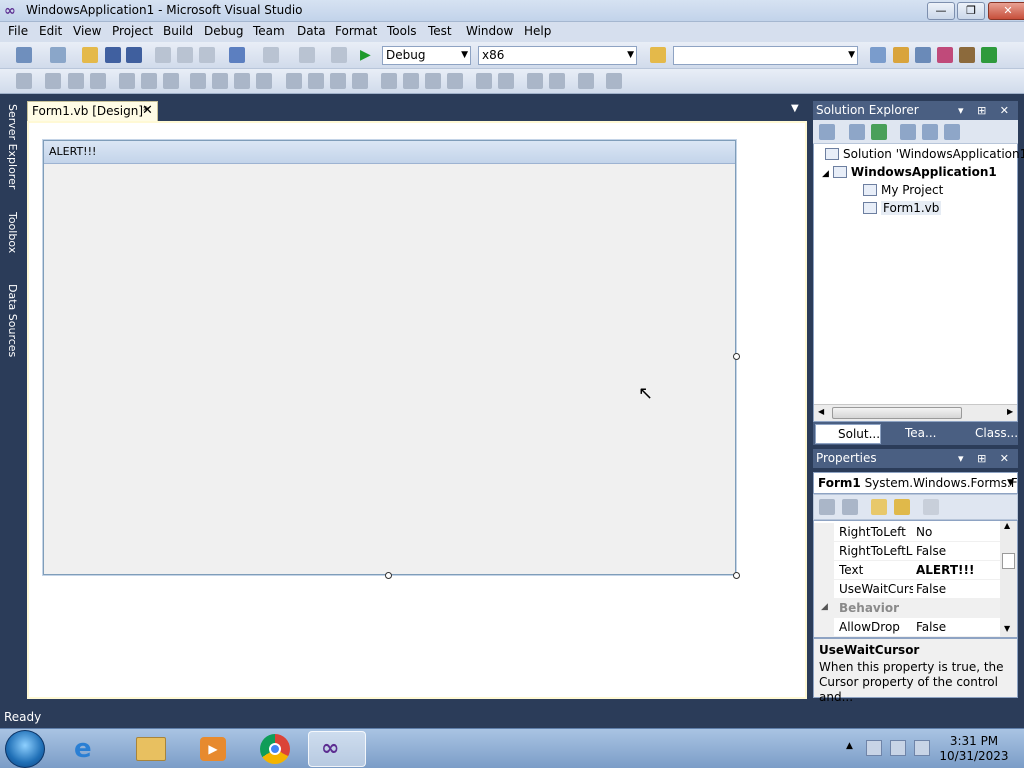  Describe the element at coordinates (557, 55) in the screenshot. I see `platform-dropdown: x86 ▼` at that location.